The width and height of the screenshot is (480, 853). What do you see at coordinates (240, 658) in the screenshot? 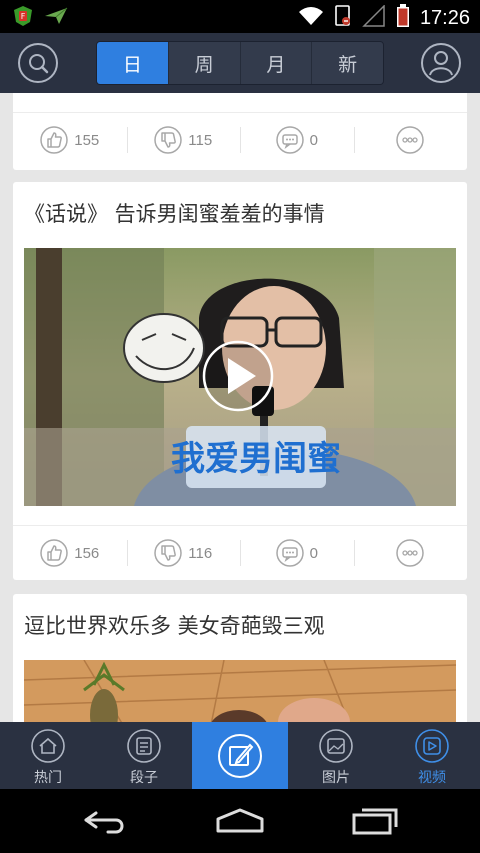
I see `post-card: 逗比世界欢乐多 美女奇葩毁三观` at bounding box center [240, 658].